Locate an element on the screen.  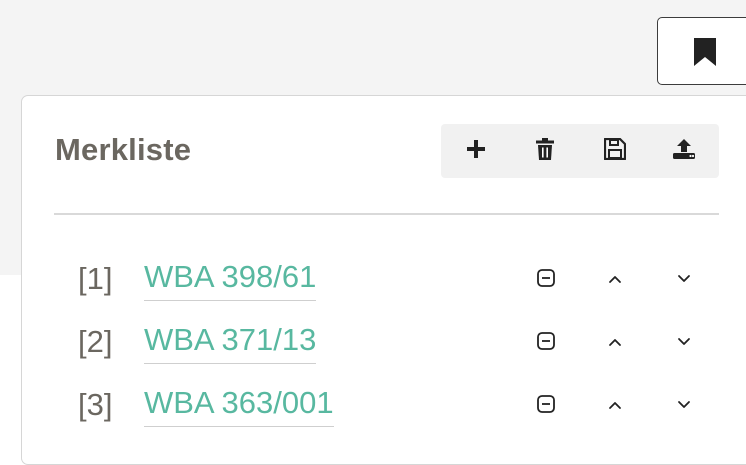
item-index: [1] is located at coordinates (95, 278).